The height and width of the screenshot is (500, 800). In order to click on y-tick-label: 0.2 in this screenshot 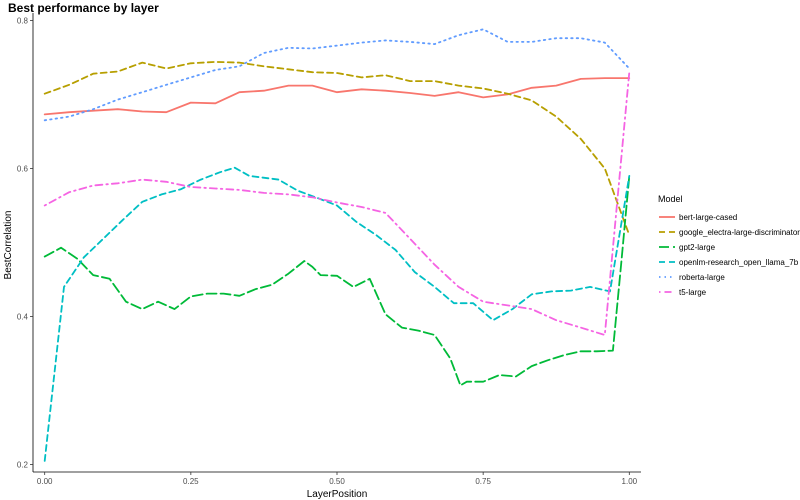, I will do `click(23, 465)`.